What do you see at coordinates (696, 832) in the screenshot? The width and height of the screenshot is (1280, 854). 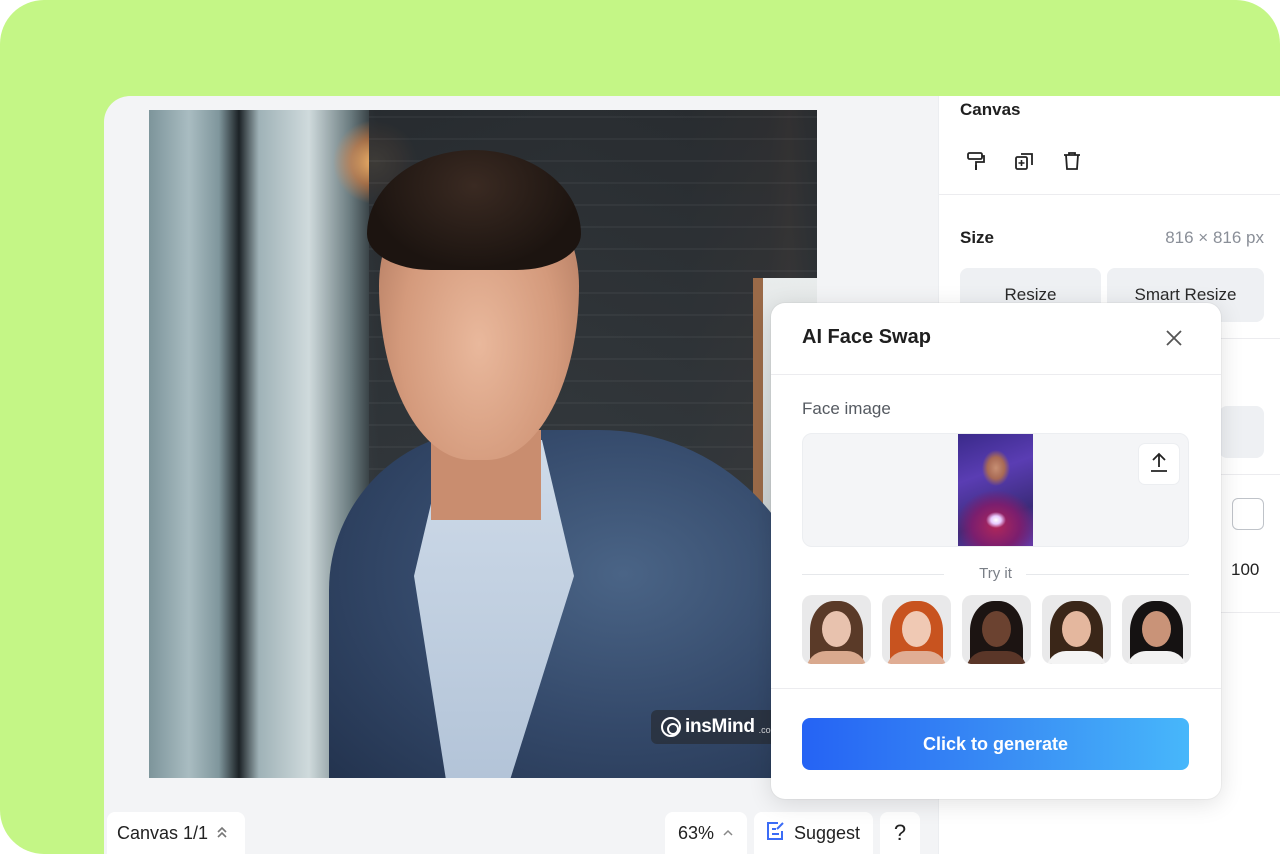 I see `zoom-level: 63%` at bounding box center [696, 832].